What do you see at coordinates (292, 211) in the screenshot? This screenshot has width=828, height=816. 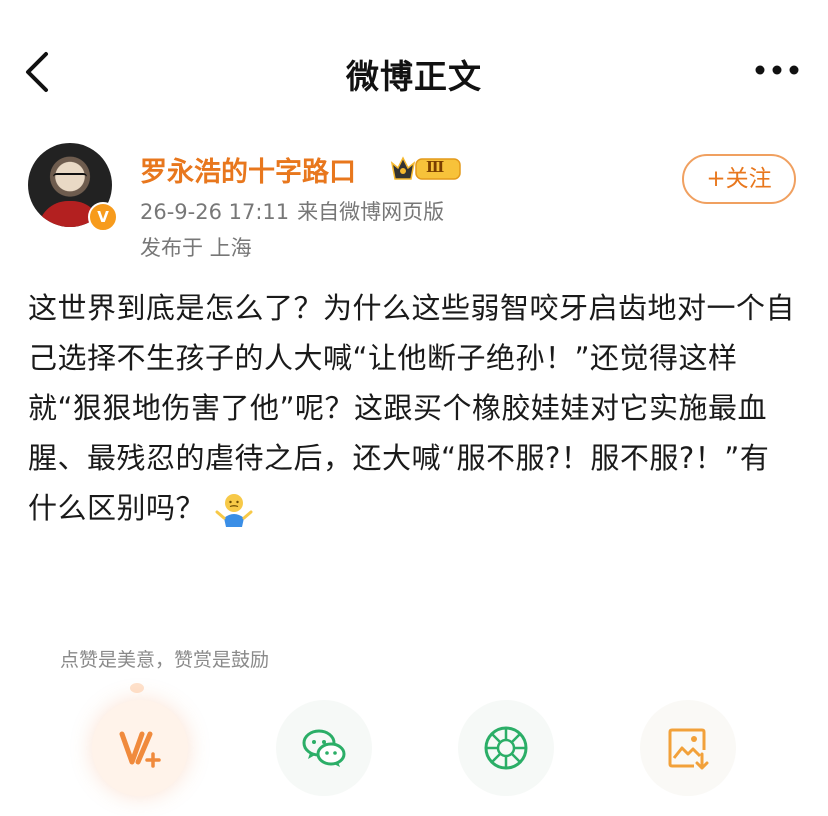 I see `post-meta: 26-9-26 17:11 来自微博网页版` at bounding box center [292, 211].